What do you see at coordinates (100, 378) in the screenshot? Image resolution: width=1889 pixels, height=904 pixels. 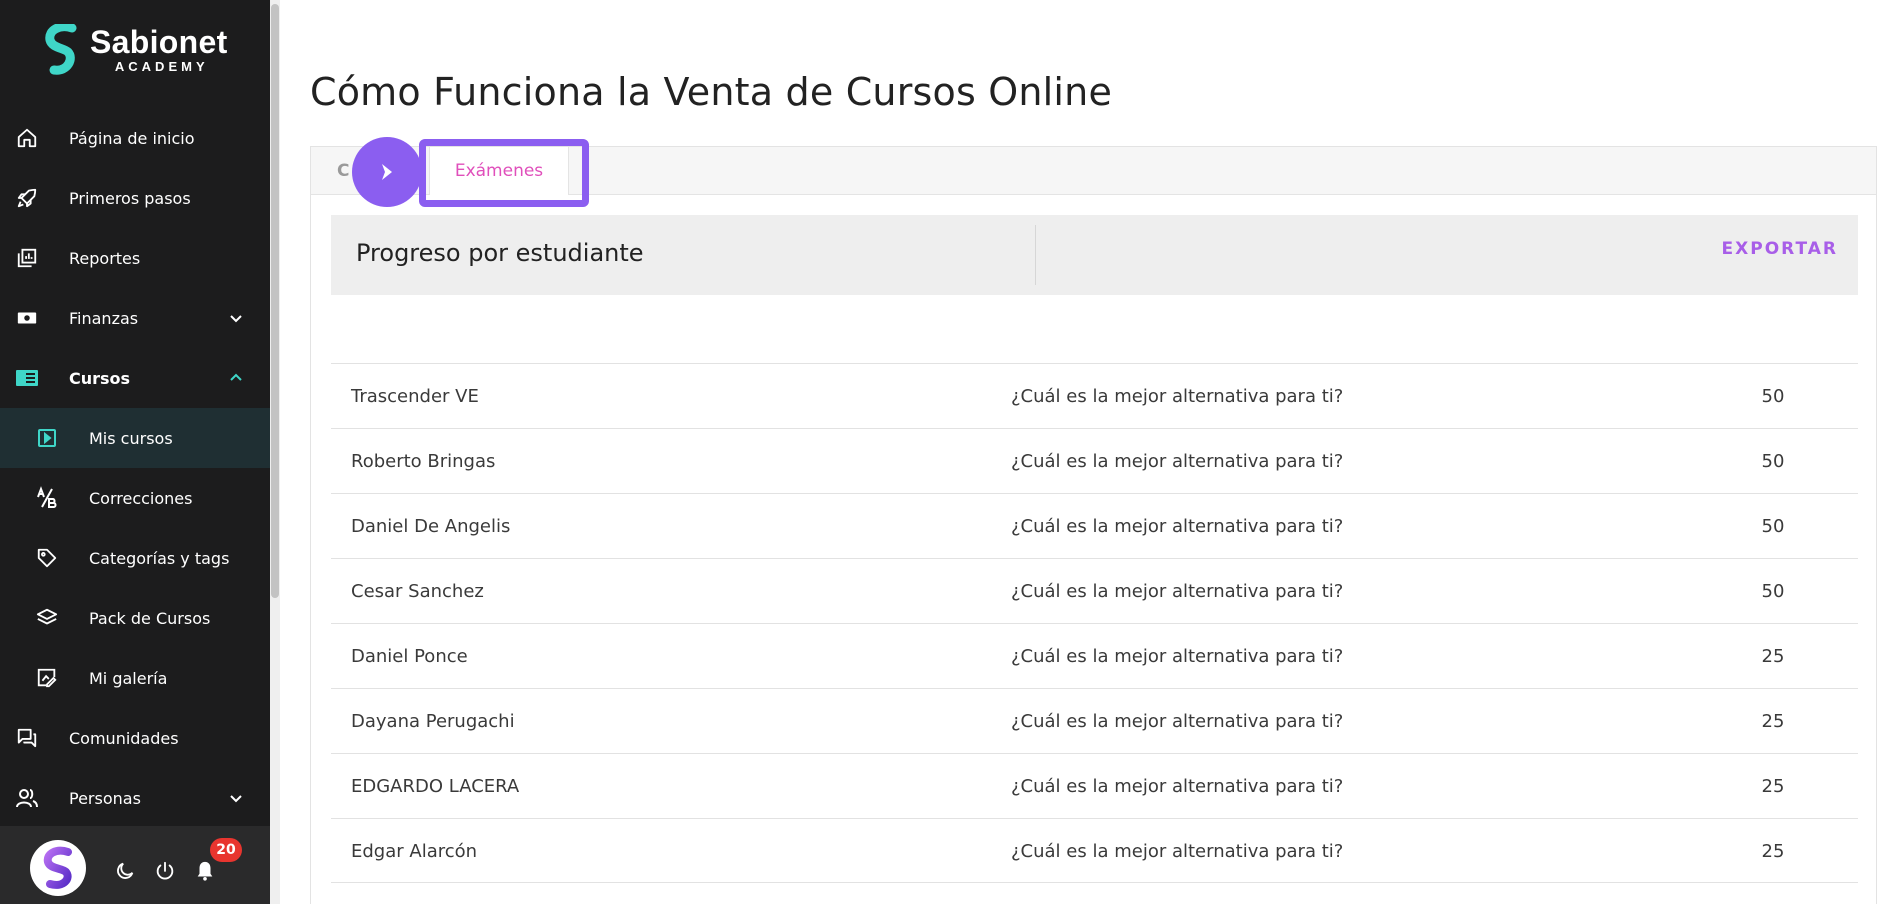 I see `sidebar-item-label: Cursos` at bounding box center [100, 378].